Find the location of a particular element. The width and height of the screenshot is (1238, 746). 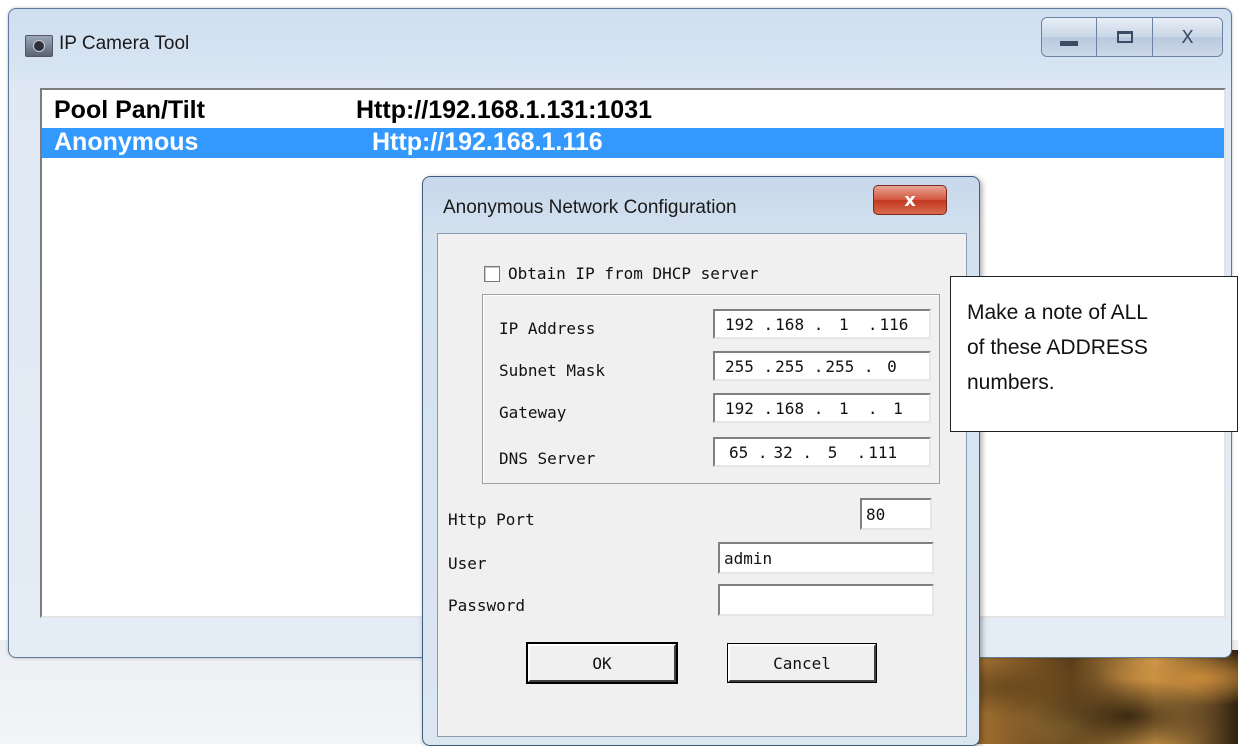

ip-address-field: 192 . 168 . 1 . 116 is located at coordinates (822, 324).